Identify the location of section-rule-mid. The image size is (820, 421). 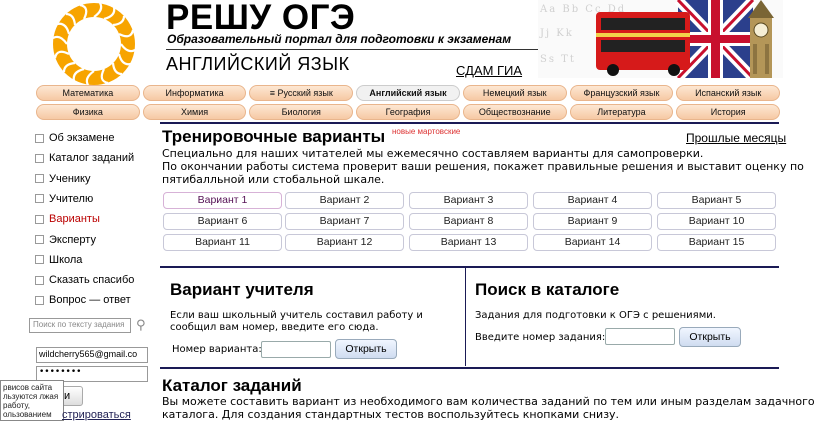
(469, 267).